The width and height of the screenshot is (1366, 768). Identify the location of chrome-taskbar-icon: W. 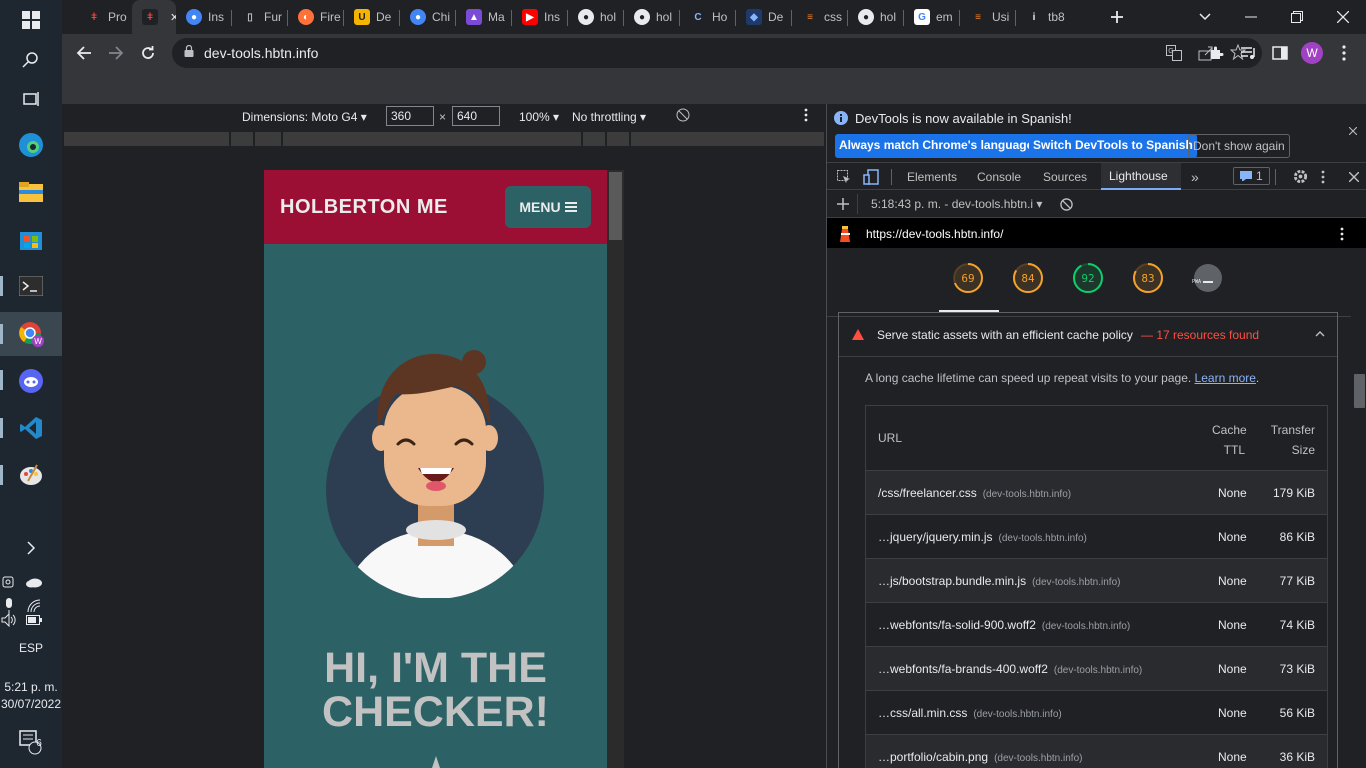
(31, 334).